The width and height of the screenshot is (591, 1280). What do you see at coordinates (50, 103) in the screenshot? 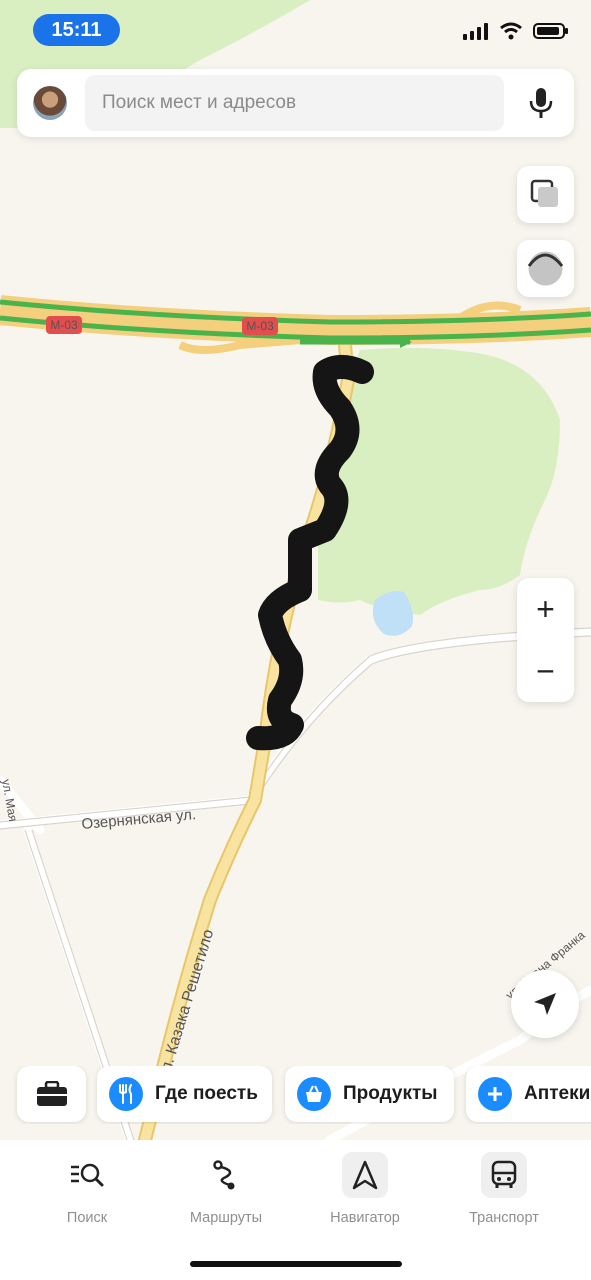
I see `avatar` at bounding box center [50, 103].